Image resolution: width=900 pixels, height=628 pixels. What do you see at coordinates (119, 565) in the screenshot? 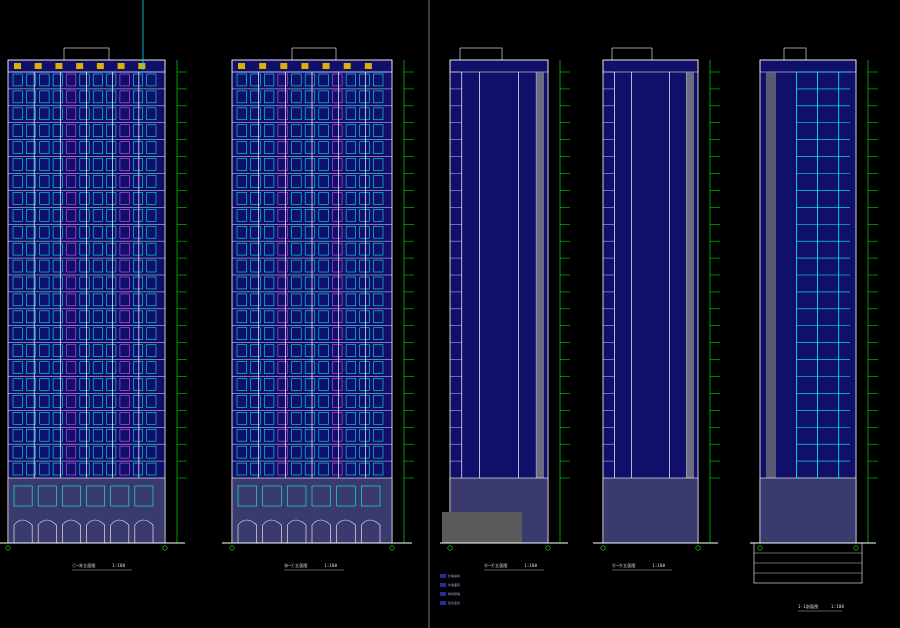
I see `caption-elevation-1-scale: 1:100` at bounding box center [119, 565].